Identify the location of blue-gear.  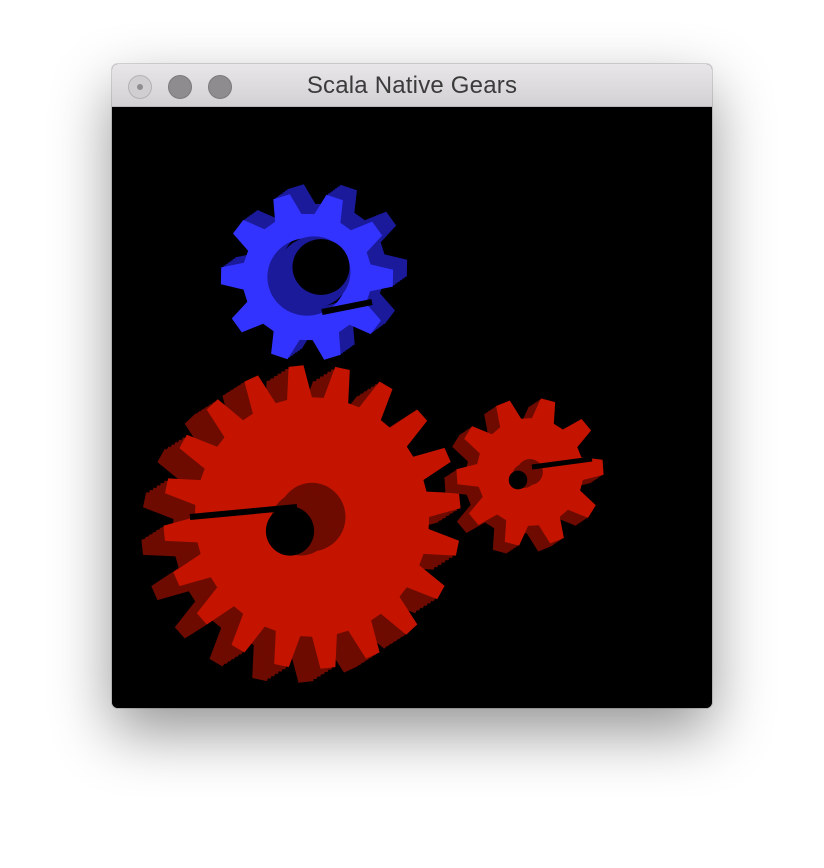
(314, 272).